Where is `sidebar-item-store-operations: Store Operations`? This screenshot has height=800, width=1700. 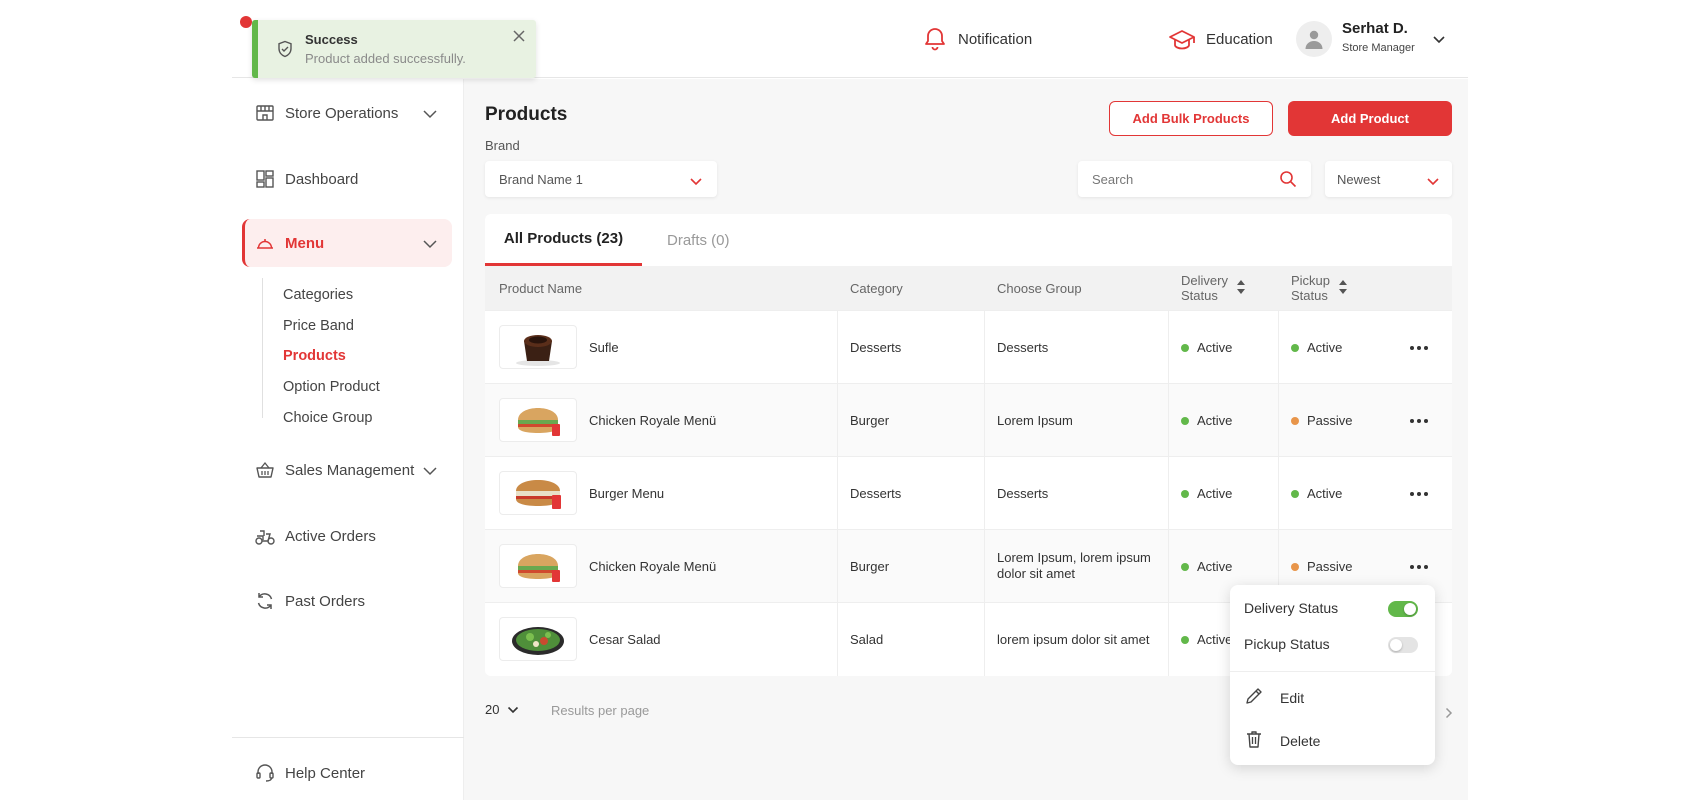
sidebar-item-store-operations: Store Operations is located at coordinates (347, 113).